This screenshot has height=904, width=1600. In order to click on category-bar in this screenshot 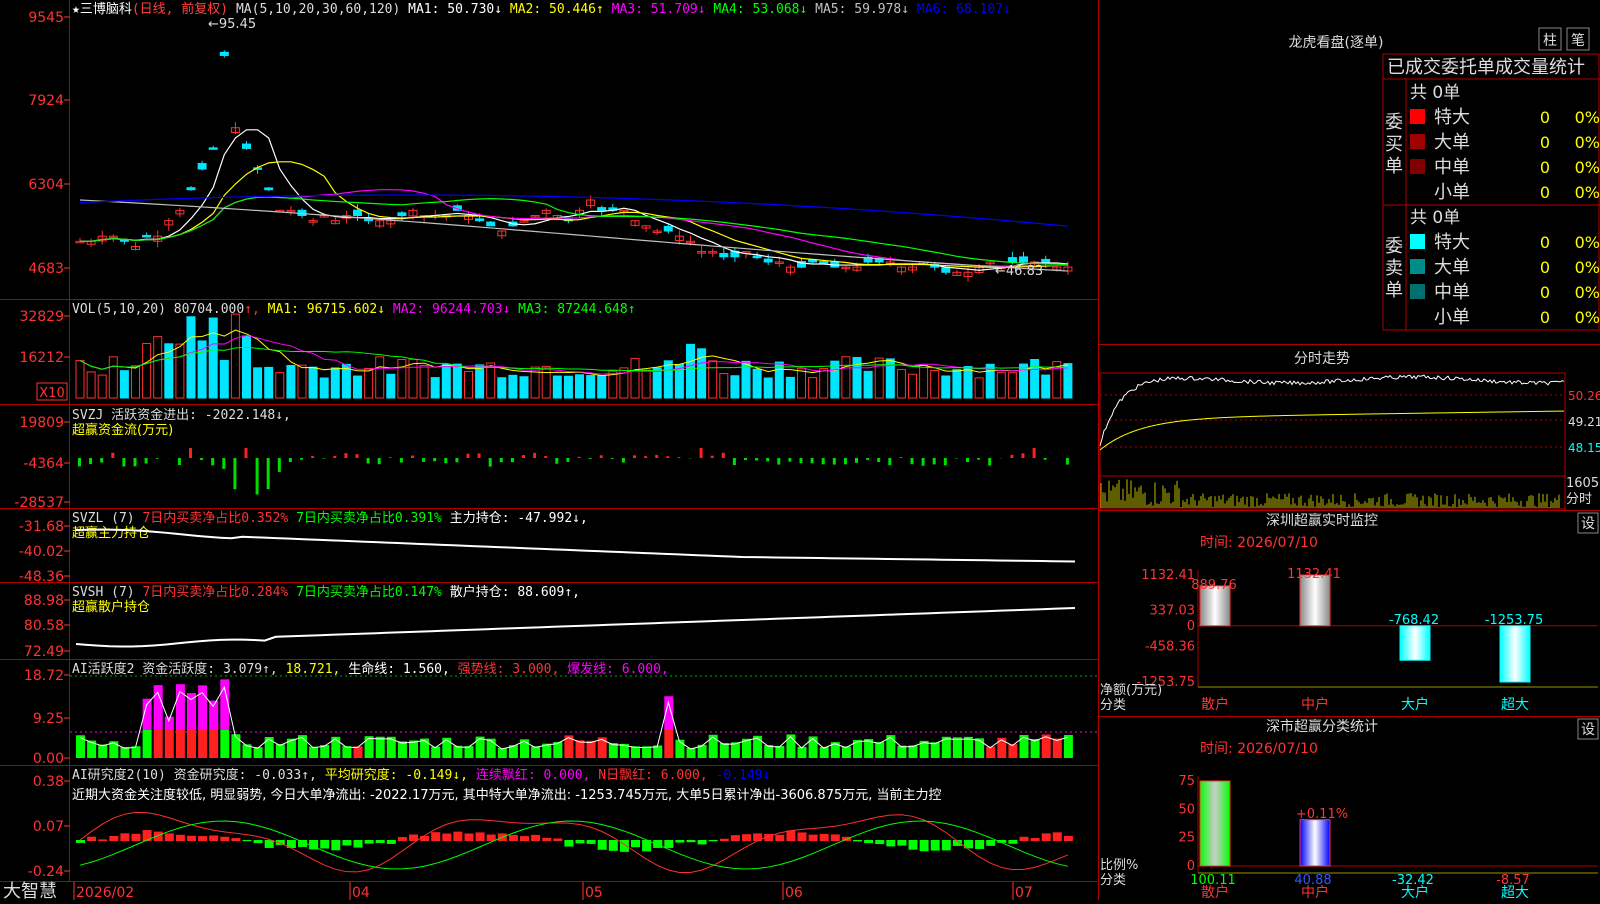, I will do `click(1415, 643)`.